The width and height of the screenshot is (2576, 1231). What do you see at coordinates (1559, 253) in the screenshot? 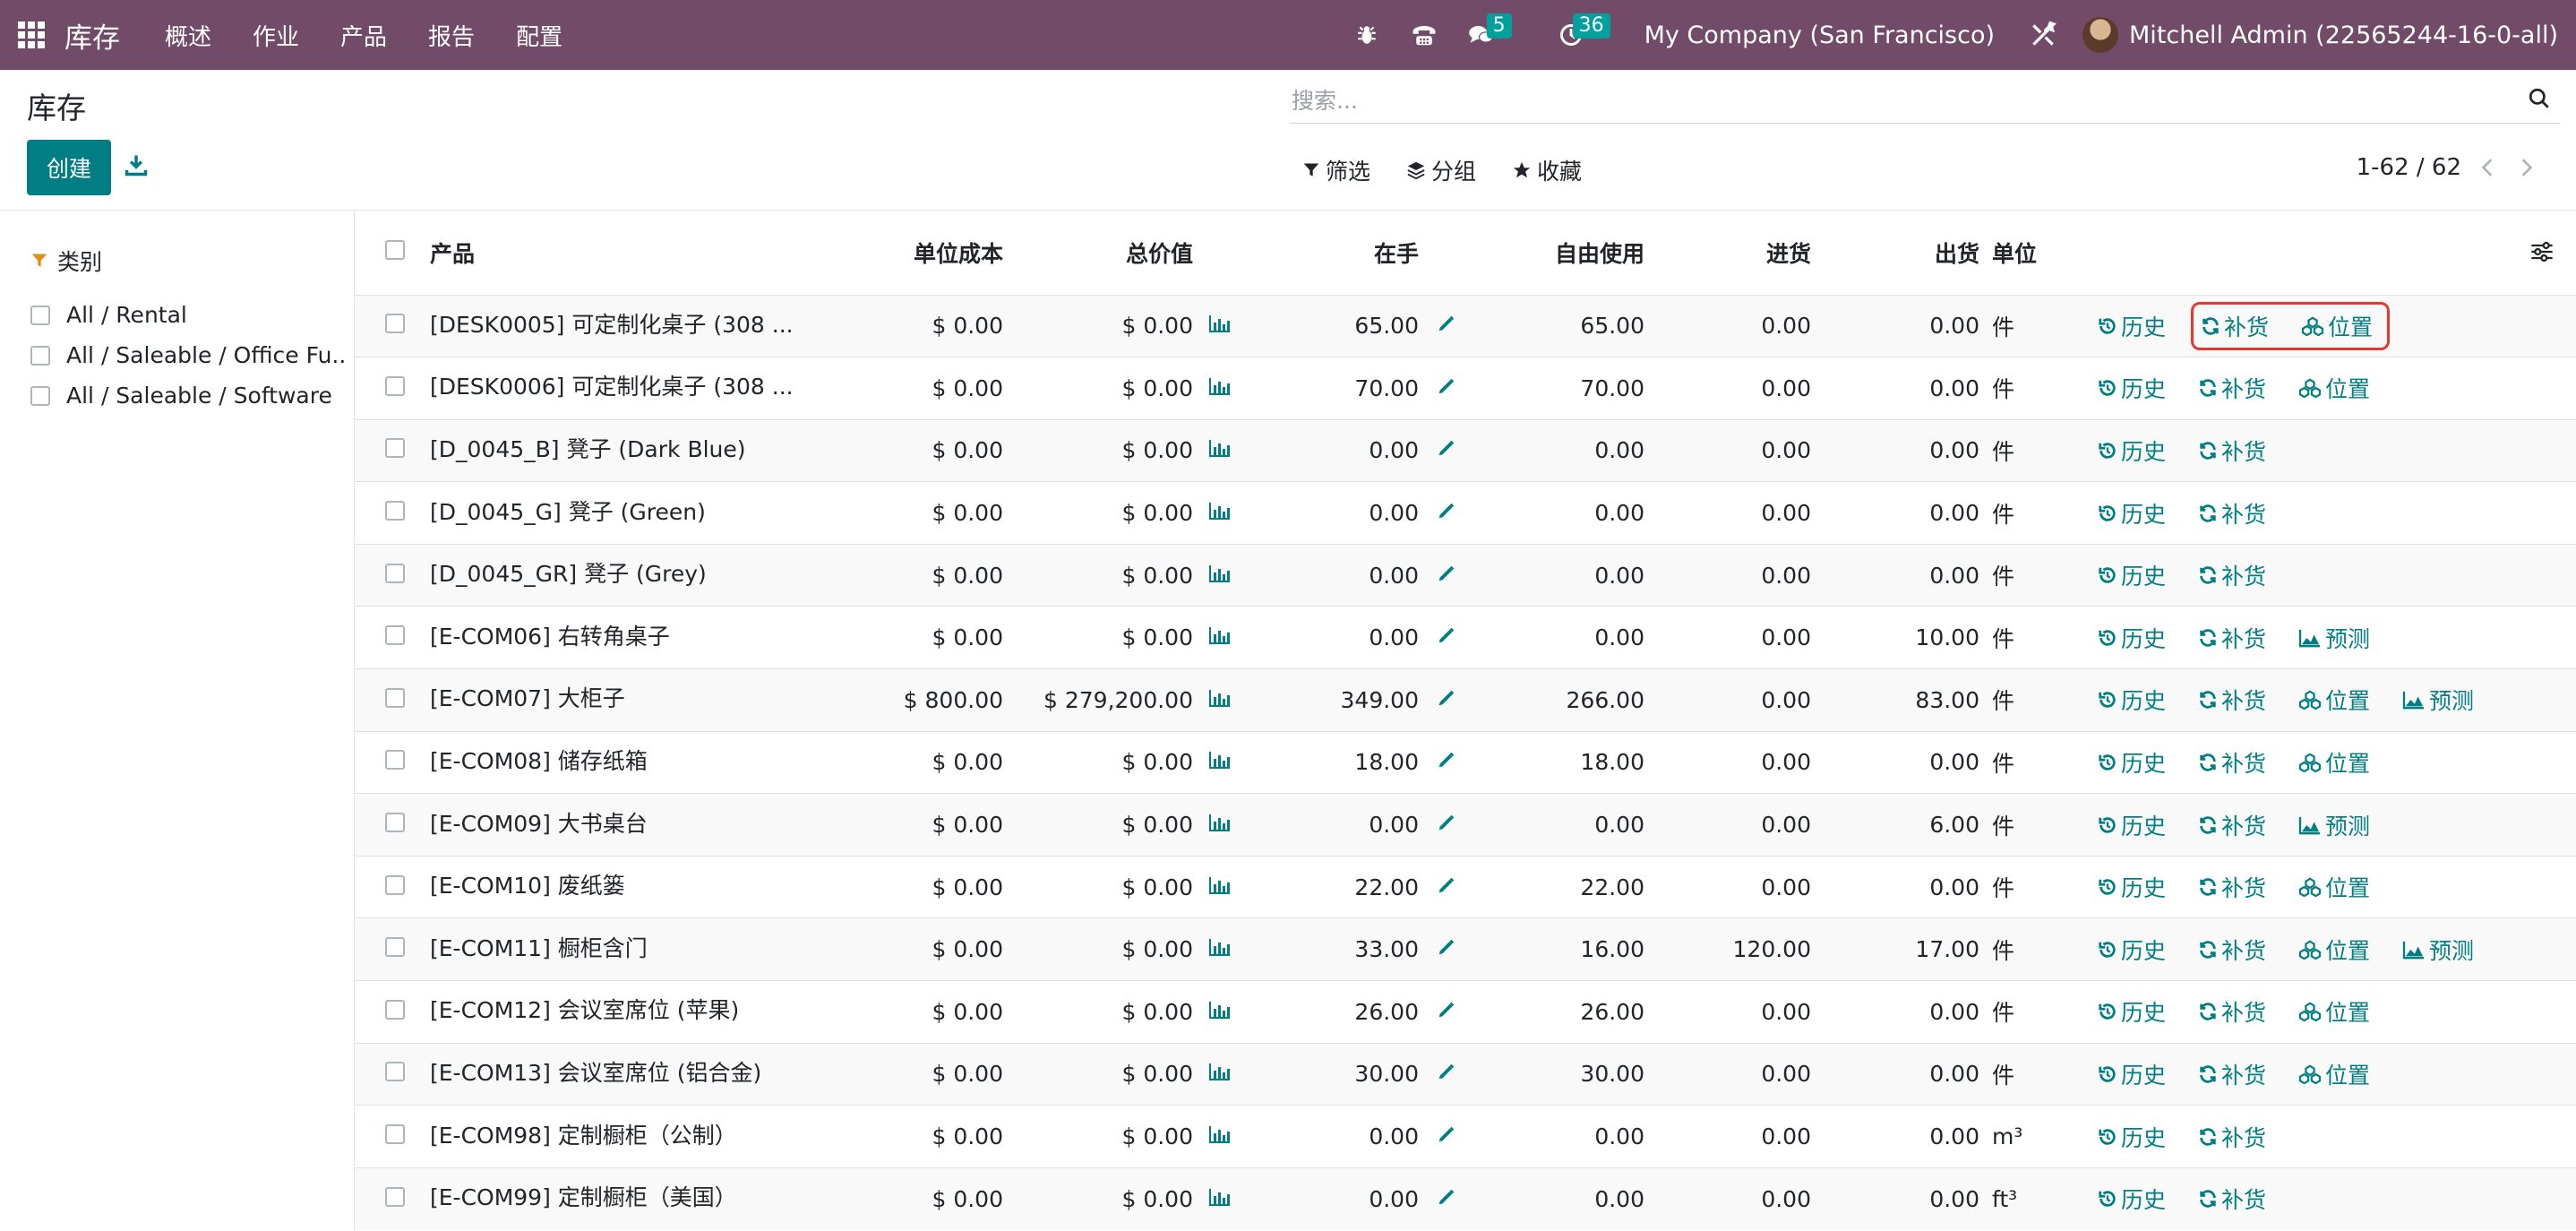
I see `header-free-qty: 自由使用` at bounding box center [1559, 253].